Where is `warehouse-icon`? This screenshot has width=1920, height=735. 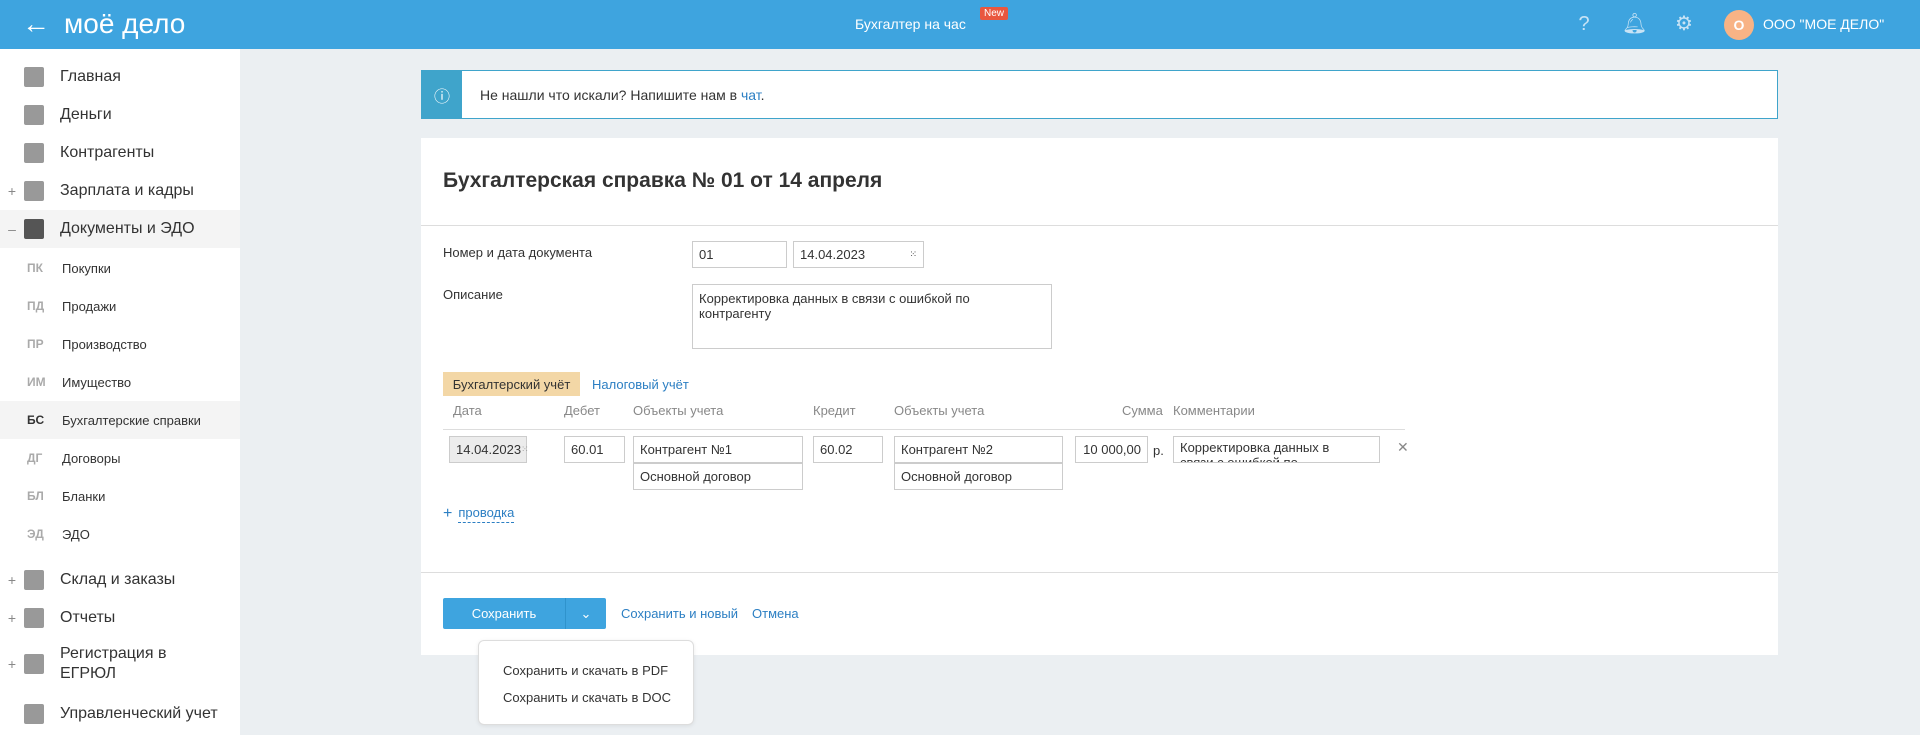 warehouse-icon is located at coordinates (34, 580).